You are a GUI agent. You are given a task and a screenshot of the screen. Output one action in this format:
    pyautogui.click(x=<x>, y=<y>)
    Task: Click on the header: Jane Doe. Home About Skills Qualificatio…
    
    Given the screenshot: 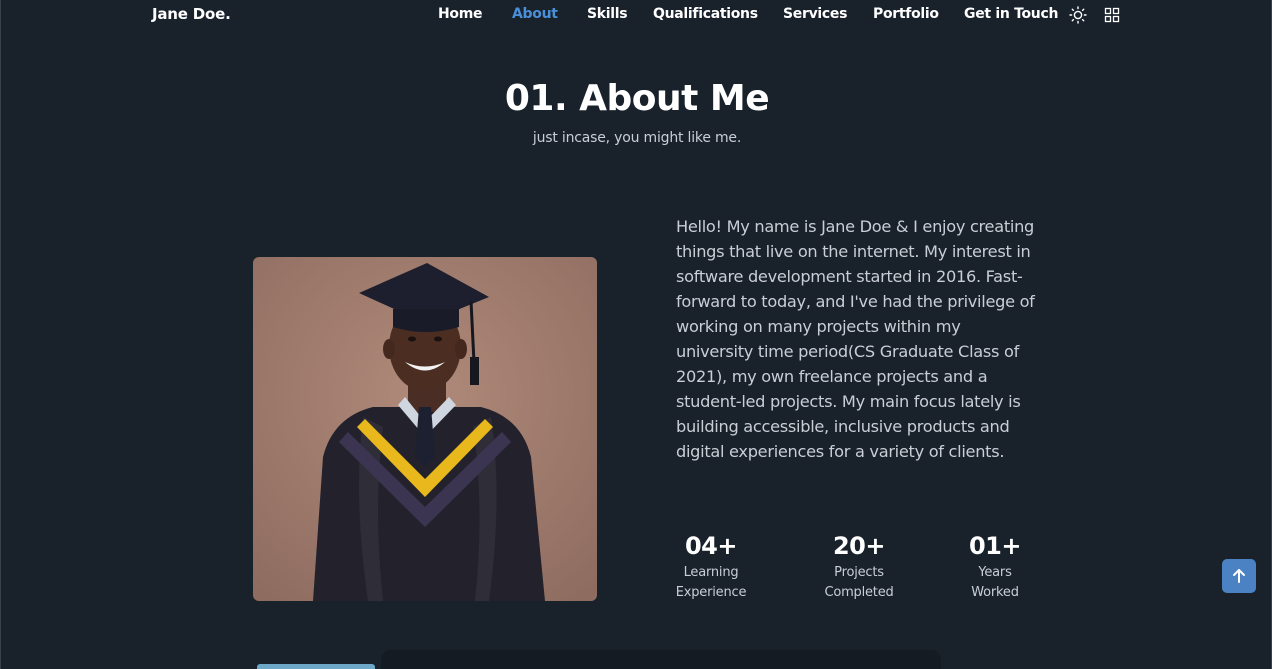 What is the action you would take?
    pyautogui.click(x=636, y=15)
    